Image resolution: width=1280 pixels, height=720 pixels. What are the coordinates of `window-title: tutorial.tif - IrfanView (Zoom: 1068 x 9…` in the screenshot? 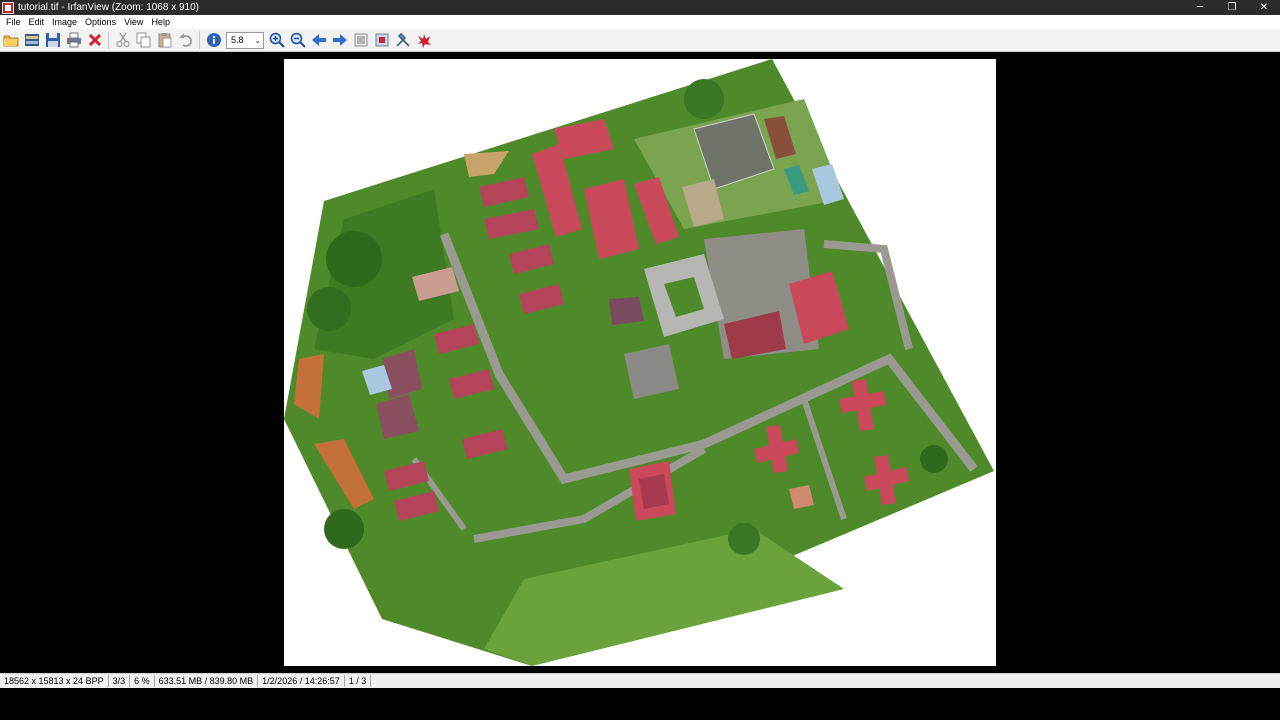 It's located at (109, 7).